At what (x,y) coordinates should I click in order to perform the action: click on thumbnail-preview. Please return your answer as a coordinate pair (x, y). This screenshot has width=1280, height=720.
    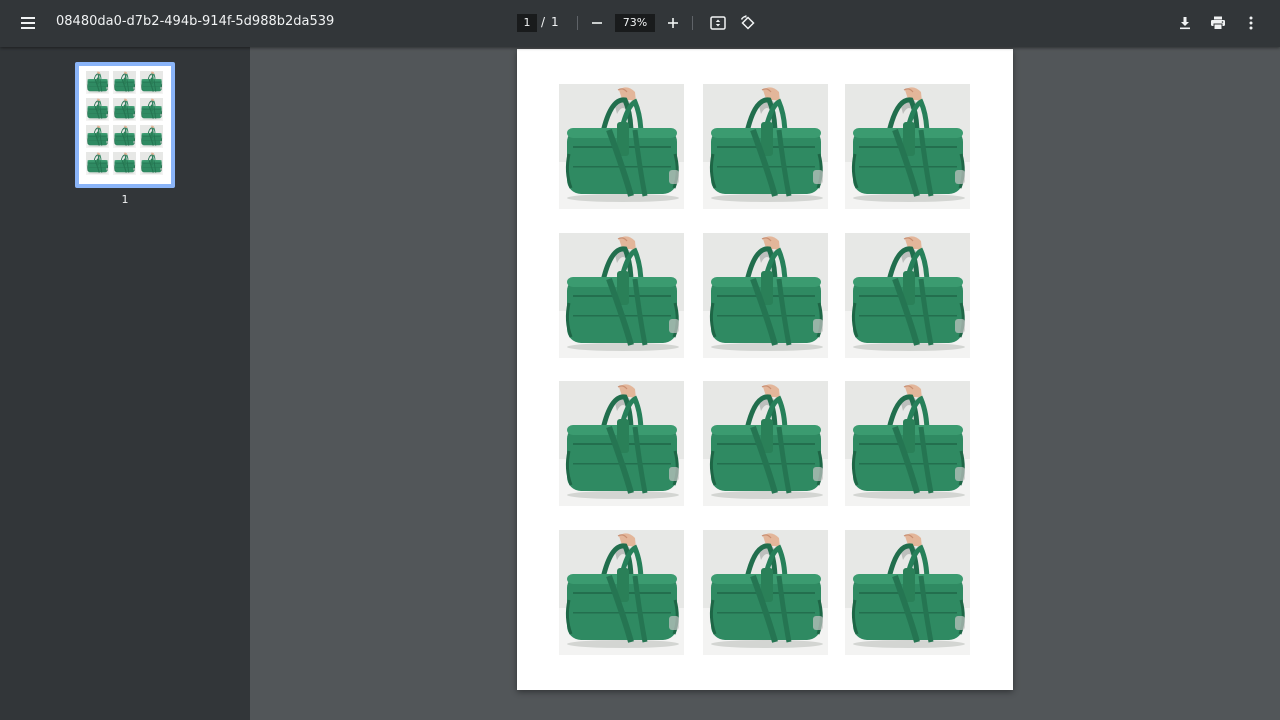
    Looking at the image, I should click on (126, 123).